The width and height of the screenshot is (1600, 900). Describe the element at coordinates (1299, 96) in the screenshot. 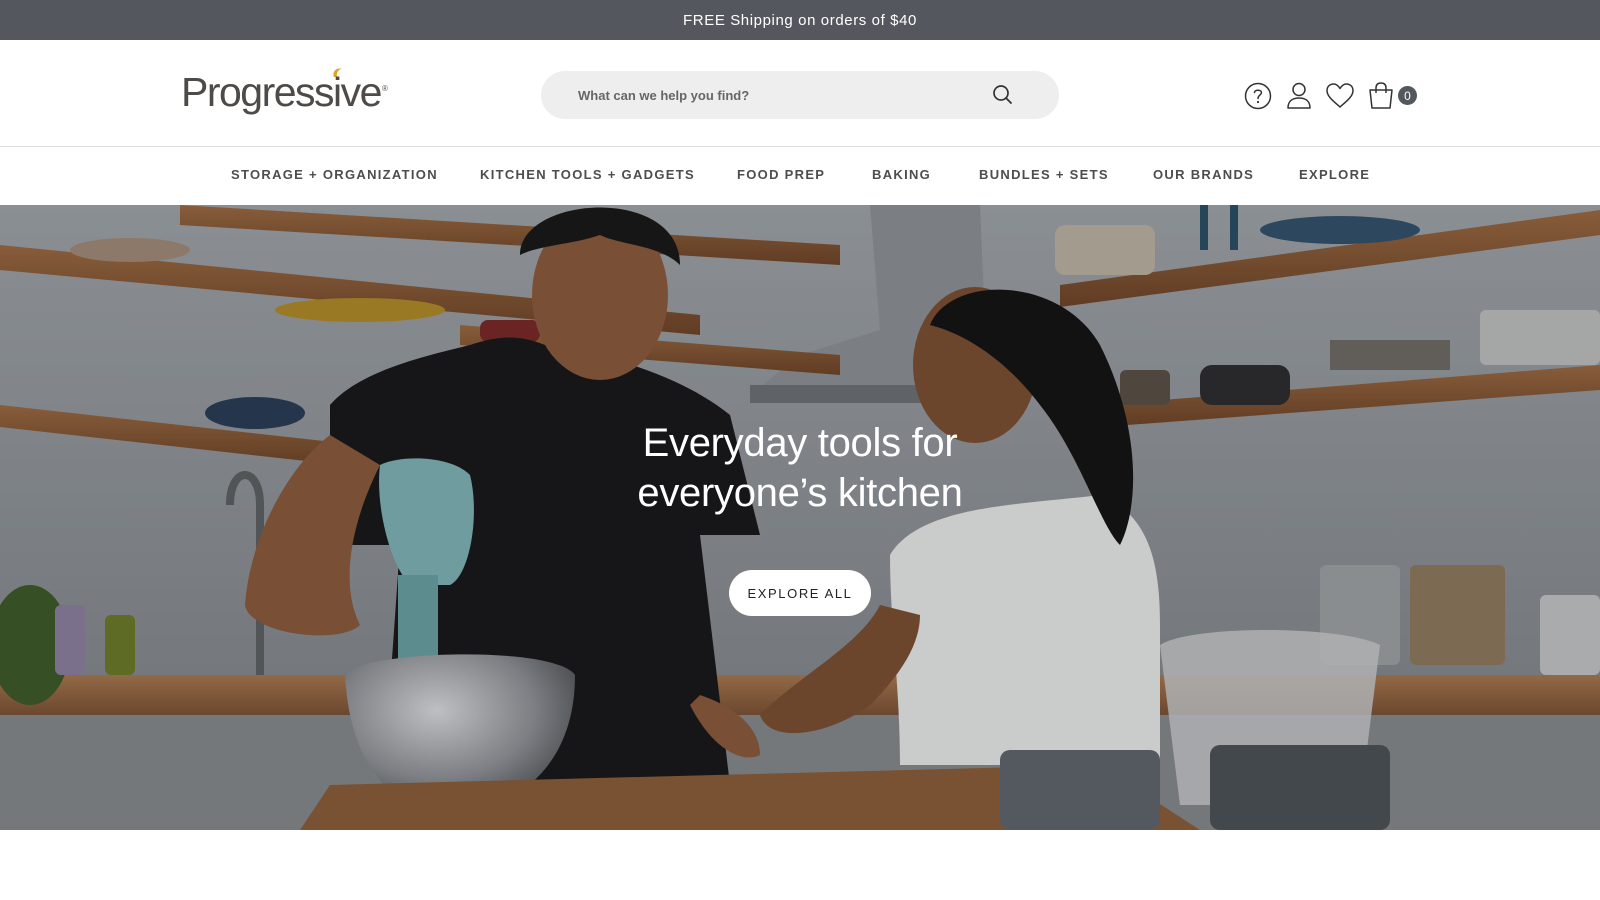

I see `account-icon` at that location.